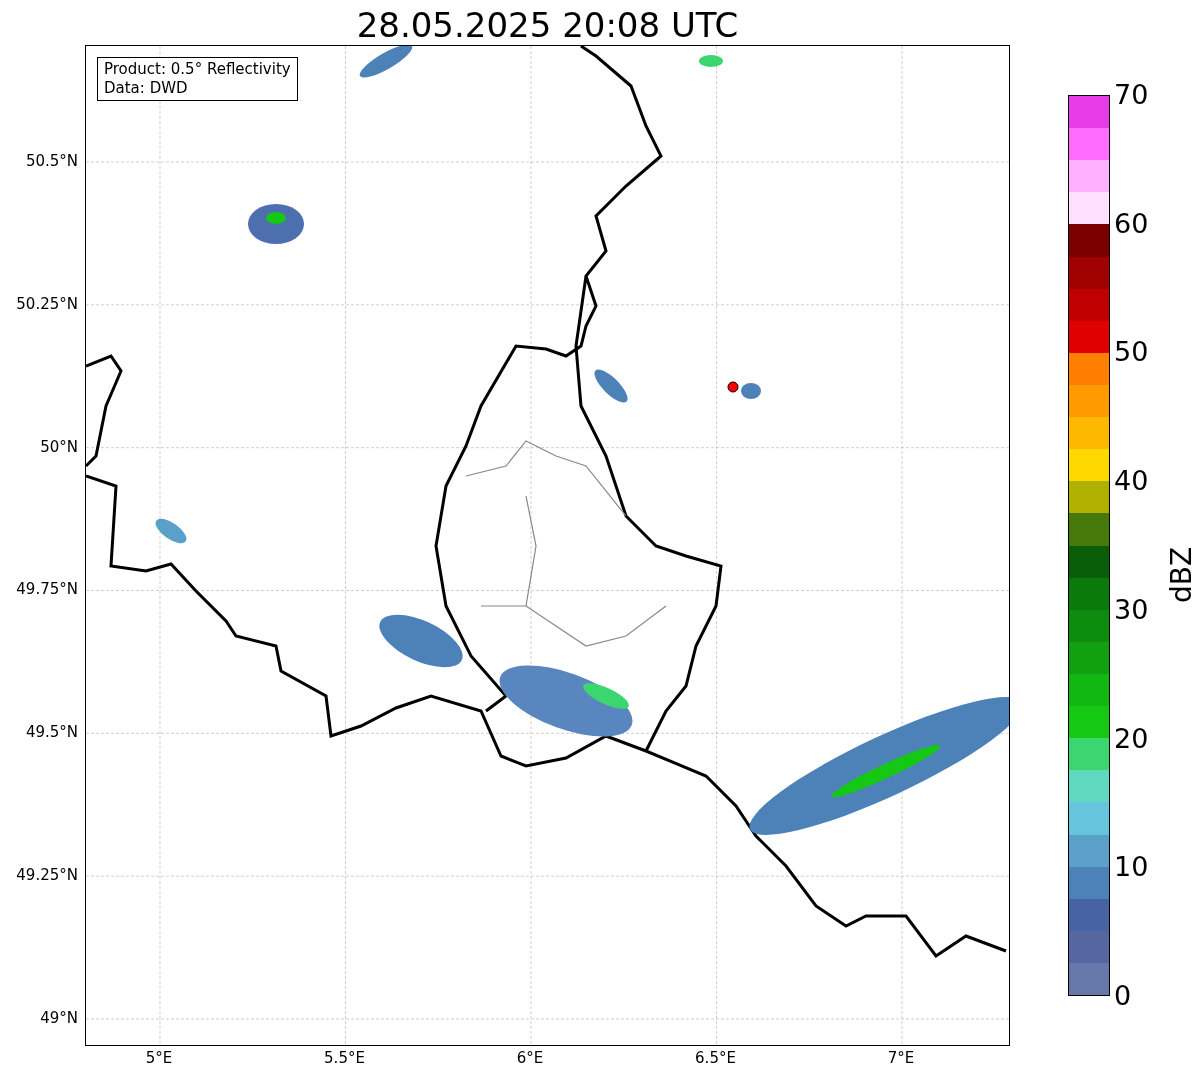 The image size is (1202, 1081). Describe the element at coordinates (159, 1058) in the screenshot. I see `x-tick-label: 5°E` at that location.